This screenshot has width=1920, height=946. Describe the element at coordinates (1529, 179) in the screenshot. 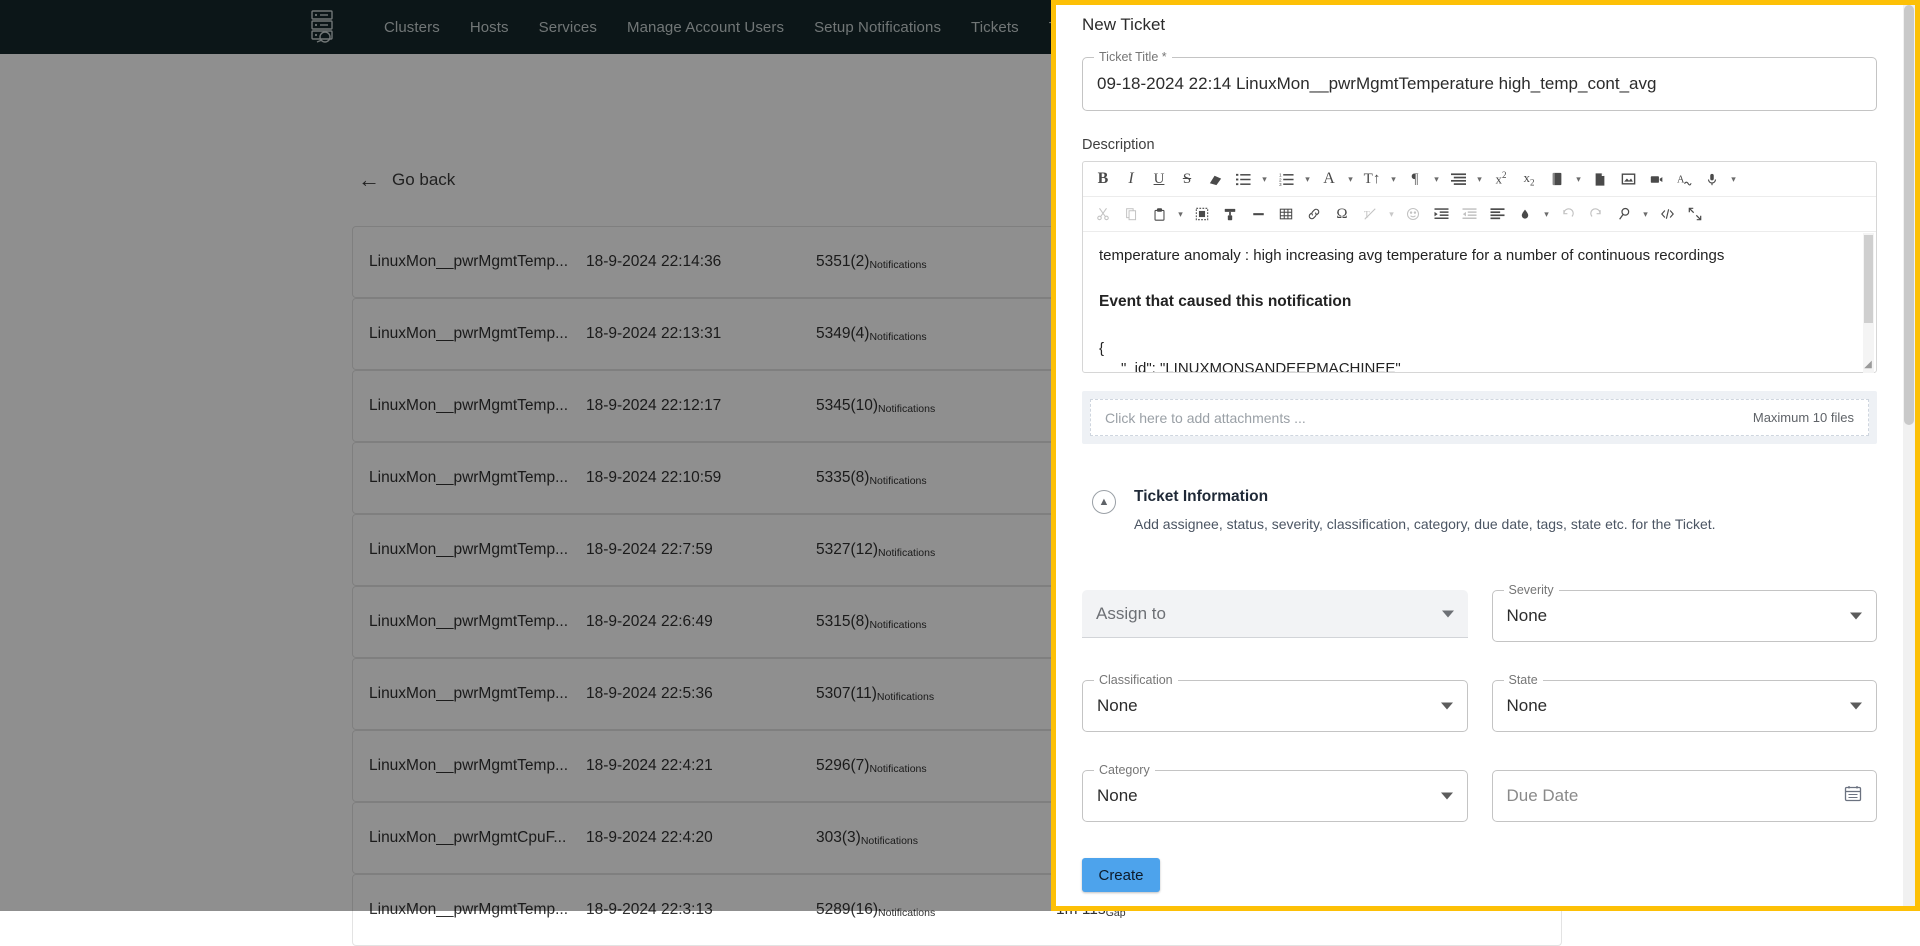

I see `subscript-icon: x2` at that location.